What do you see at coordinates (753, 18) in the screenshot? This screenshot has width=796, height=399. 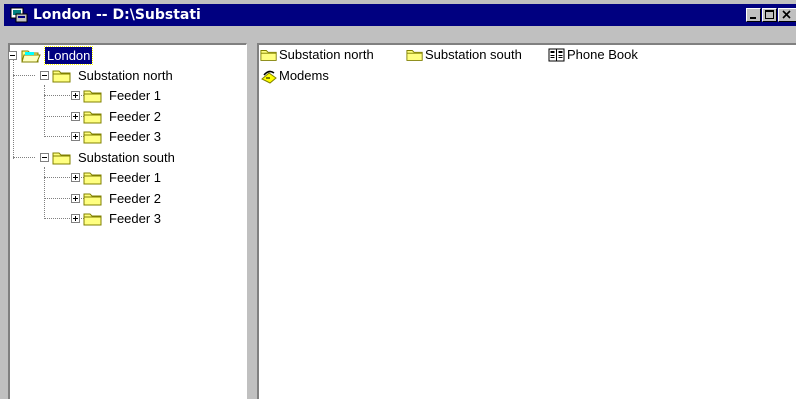 I see `minimize-icon` at bounding box center [753, 18].